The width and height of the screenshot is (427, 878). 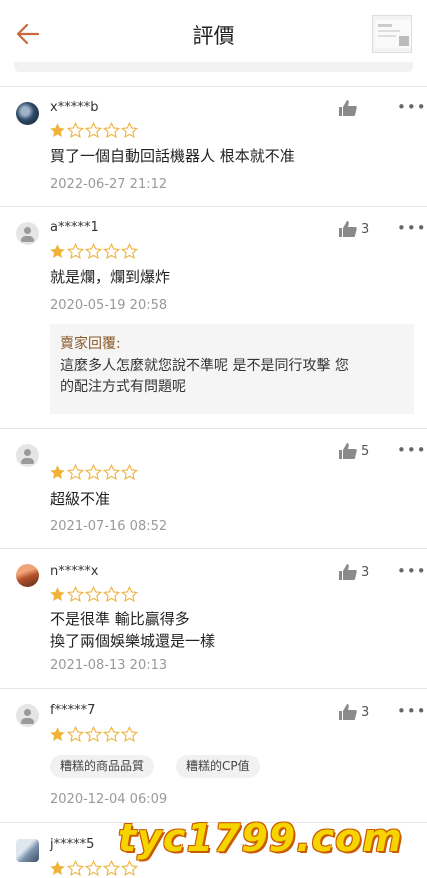 What do you see at coordinates (133, 641) in the screenshot?
I see `review-text-line: 換了兩個娛樂城還是一樣` at bounding box center [133, 641].